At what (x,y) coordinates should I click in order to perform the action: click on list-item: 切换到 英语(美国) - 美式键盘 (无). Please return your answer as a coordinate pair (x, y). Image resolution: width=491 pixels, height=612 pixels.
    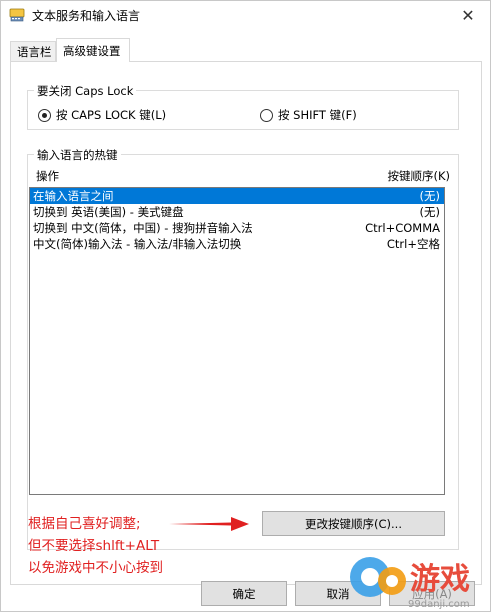
    Looking at the image, I should click on (237, 212).